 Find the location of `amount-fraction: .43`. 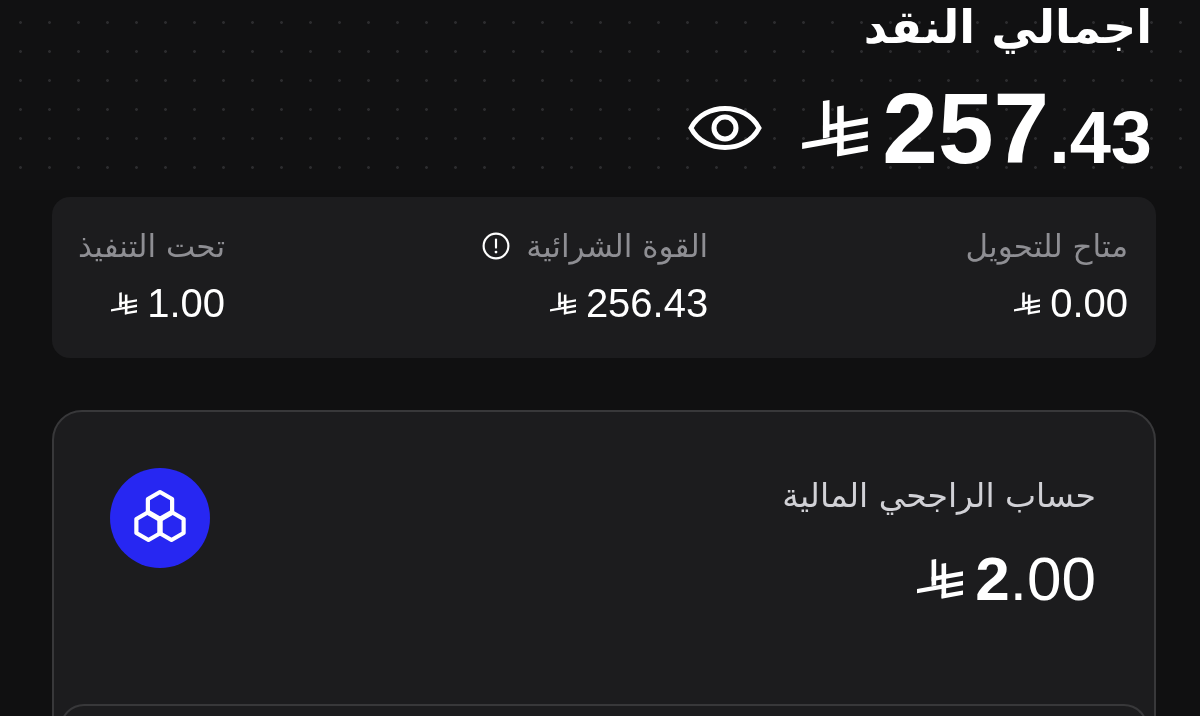

amount-fraction: .43 is located at coordinates (1100, 138).